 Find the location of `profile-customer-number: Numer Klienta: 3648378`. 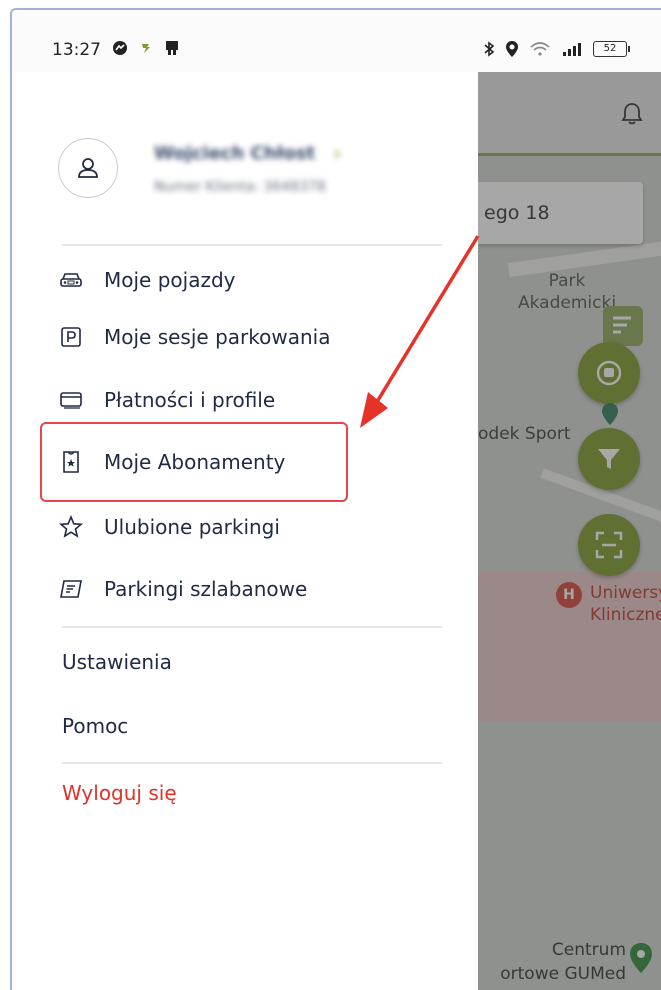

profile-customer-number: Numer Klienta: 3648378 is located at coordinates (240, 187).